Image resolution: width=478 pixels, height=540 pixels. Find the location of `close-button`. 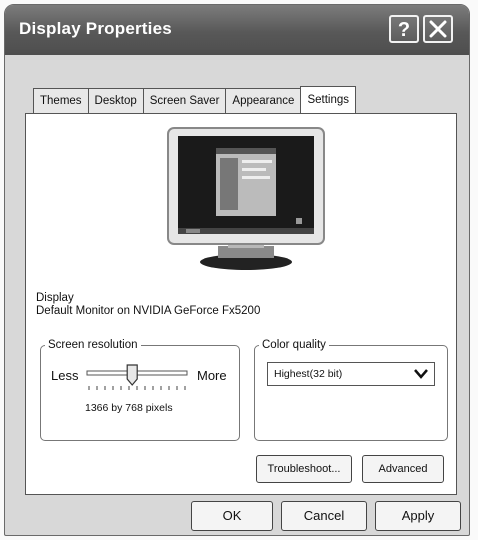

close-button is located at coordinates (438, 29).